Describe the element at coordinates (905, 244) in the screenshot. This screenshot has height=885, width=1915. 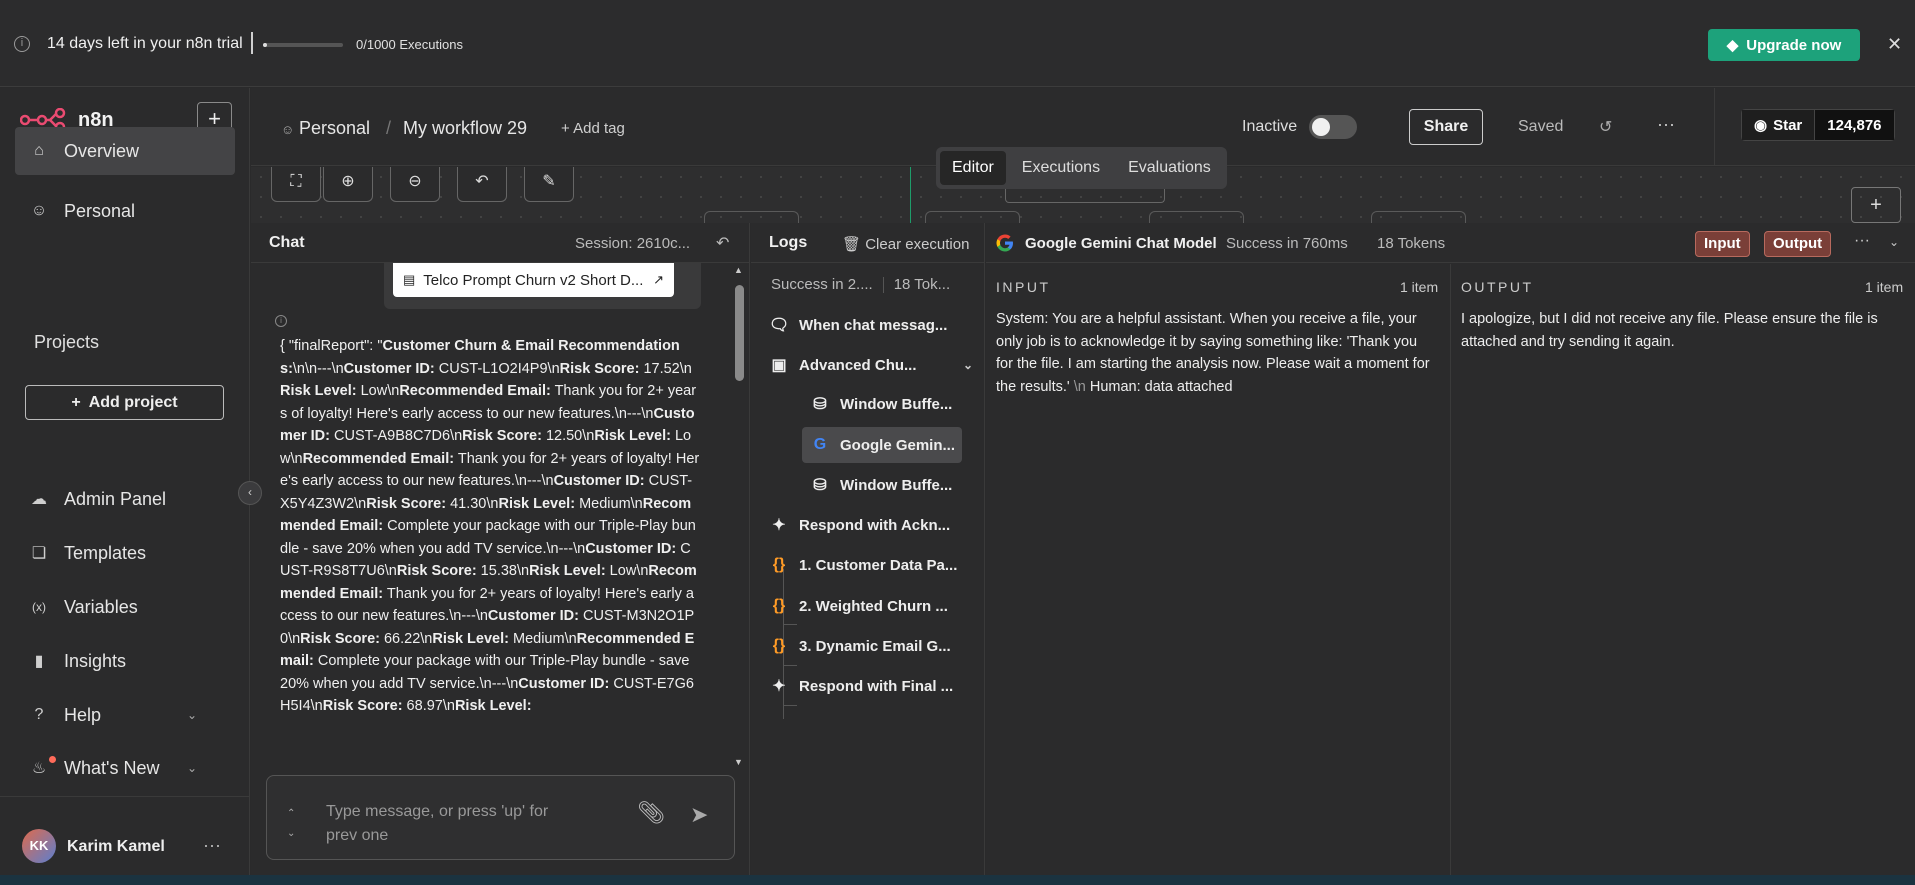
I see `clear-execution-button: 🗑︎ Clear execution` at that location.